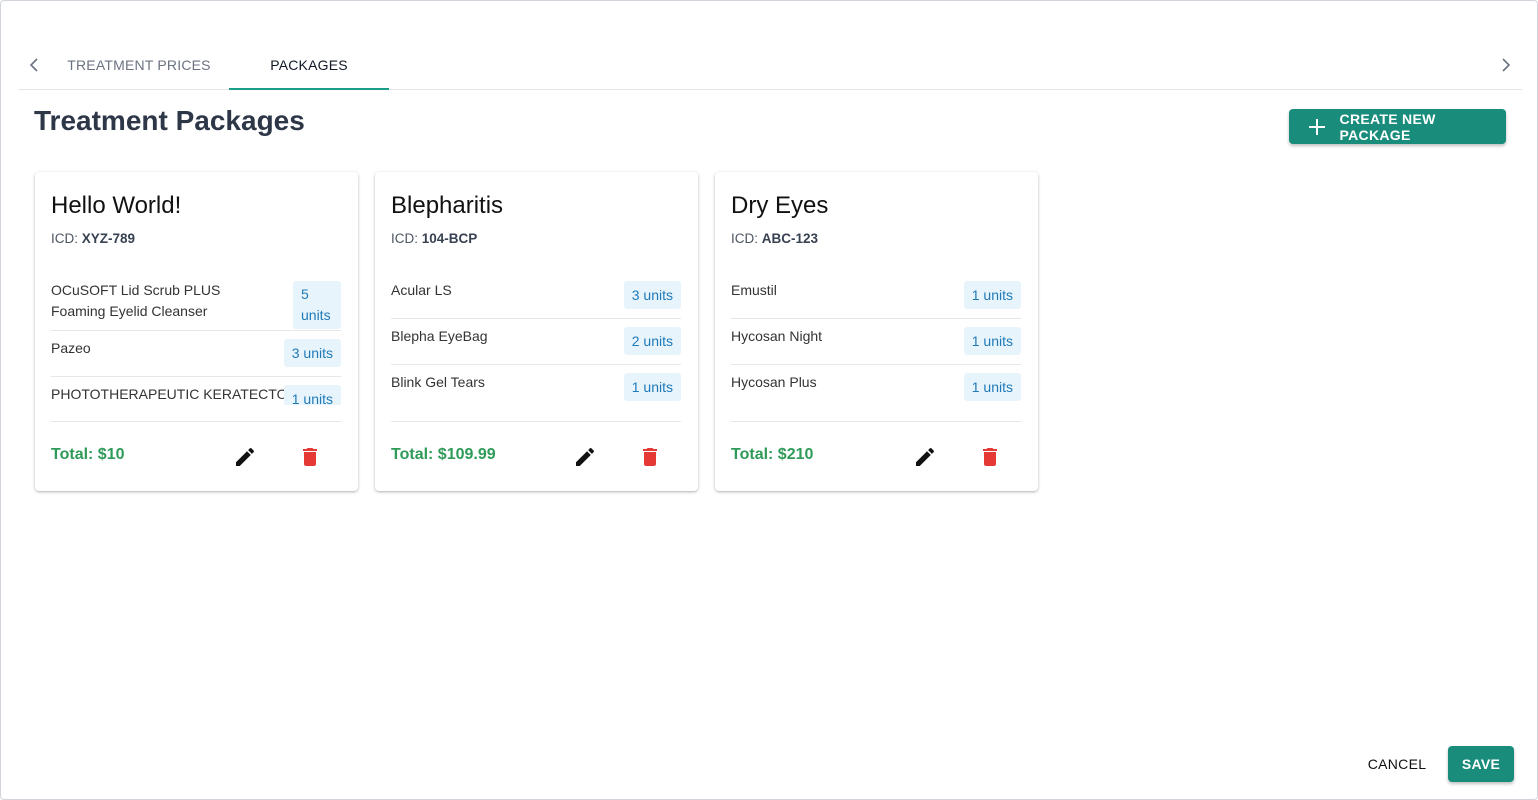  Describe the element at coordinates (439, 336) in the screenshot. I see `item-name: Blepha EyeBag` at that location.